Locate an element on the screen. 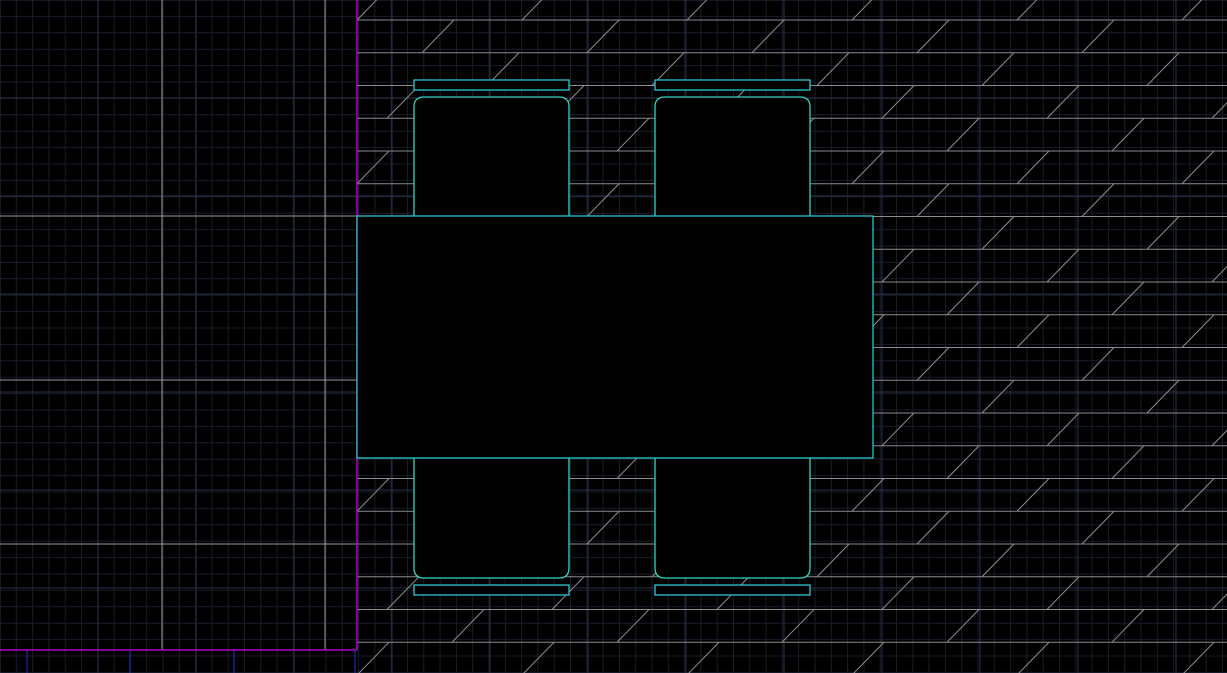  chair-bottom-left-fill is located at coordinates (491, 518).